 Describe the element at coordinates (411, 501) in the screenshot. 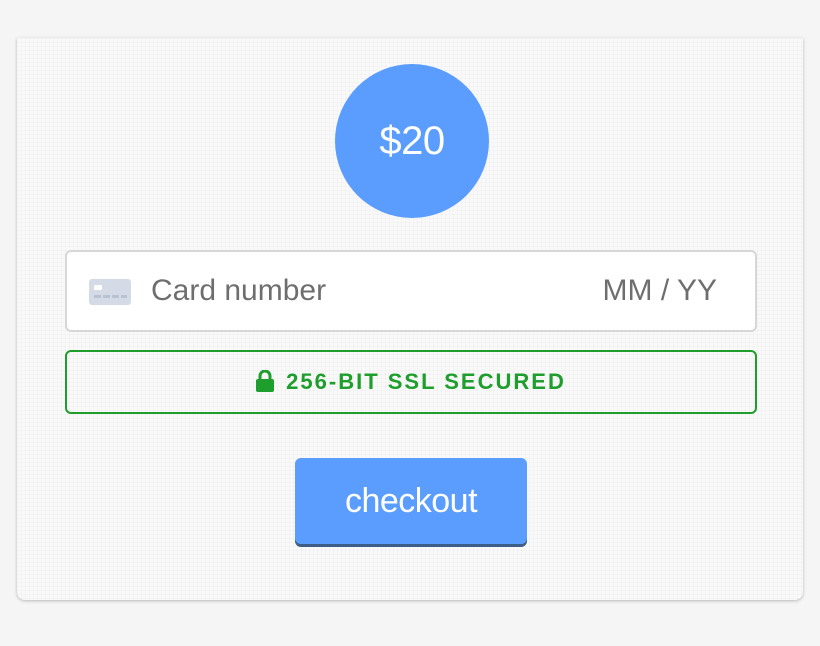

I see `checkout-button: checkout` at that location.